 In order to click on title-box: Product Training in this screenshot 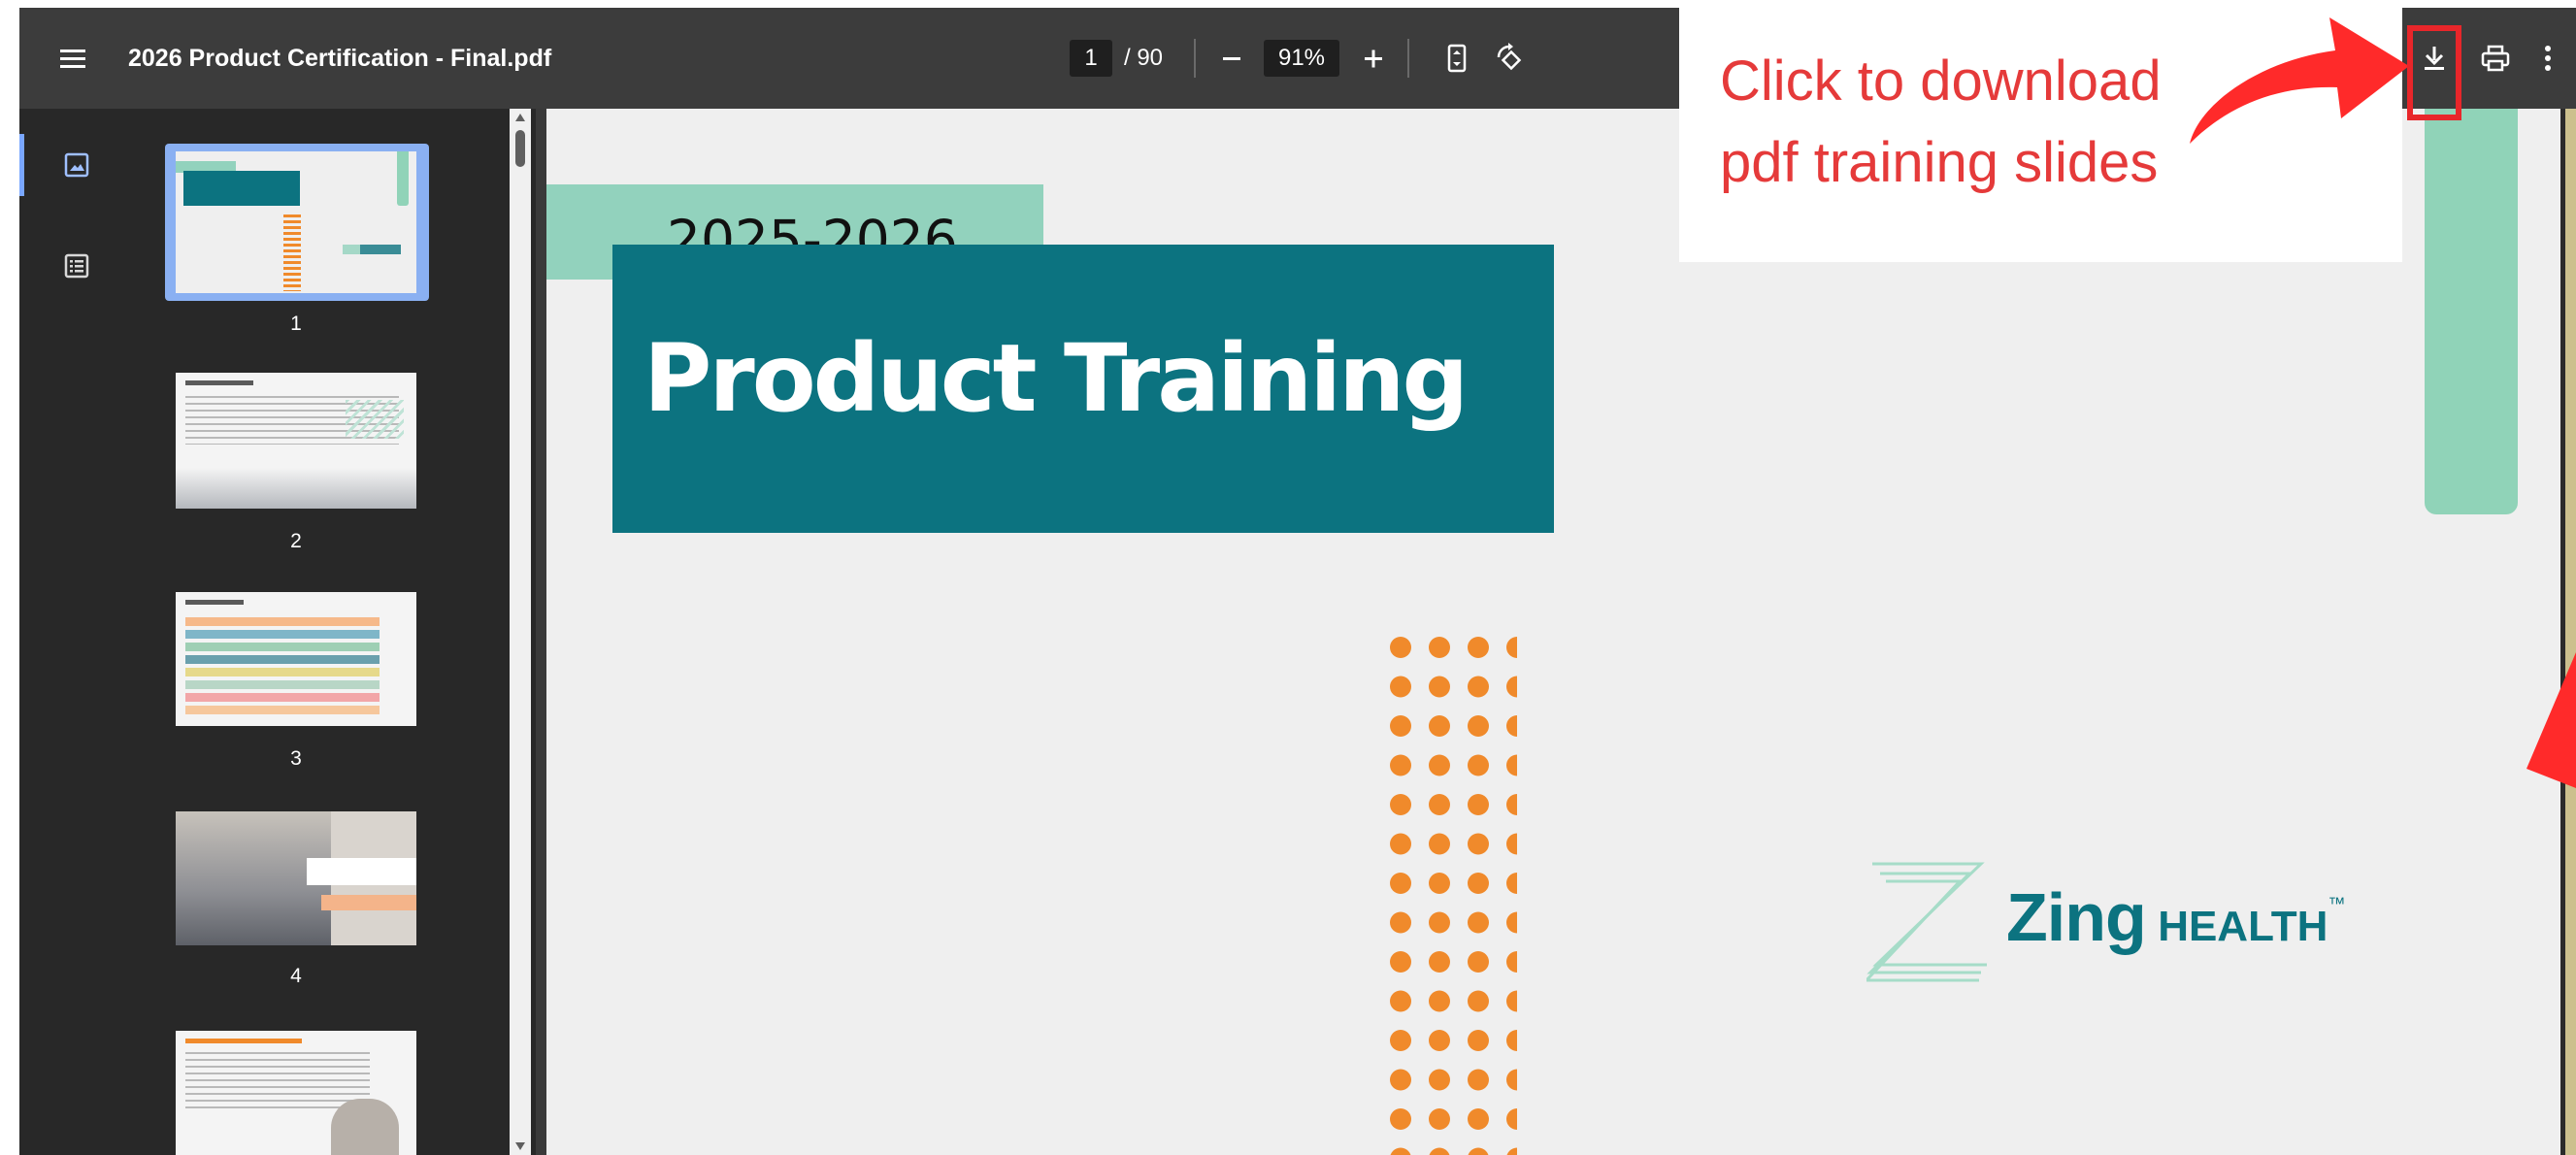, I will do `click(1083, 389)`.